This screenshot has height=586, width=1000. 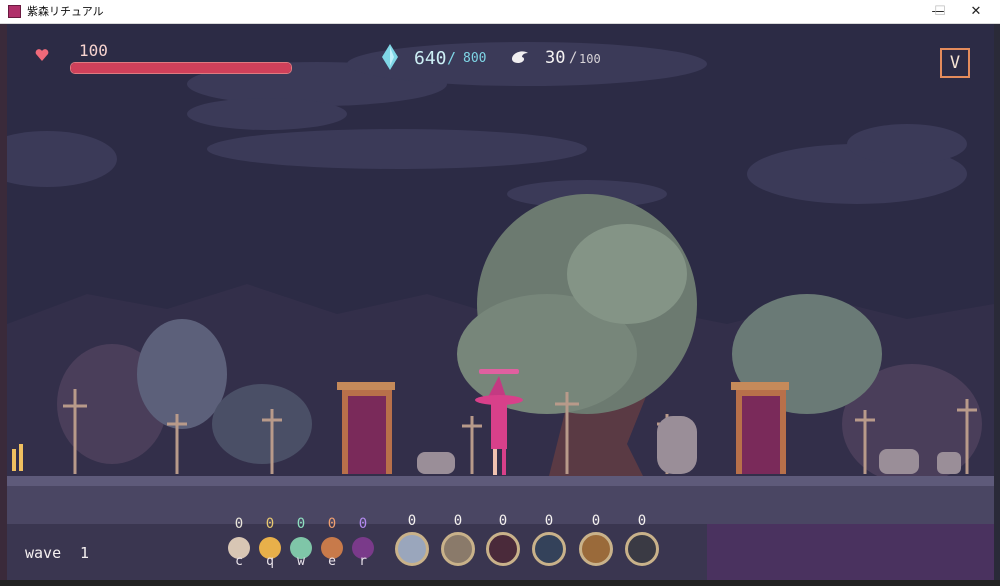 I want to click on minimize-button-alt, so click(x=890, y=12).